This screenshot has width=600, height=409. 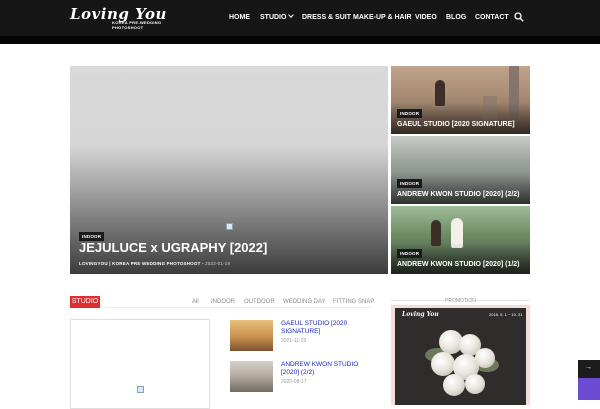 What do you see at coordinates (85, 302) in the screenshot?
I see `section-label-studio: STUDIO` at bounding box center [85, 302].